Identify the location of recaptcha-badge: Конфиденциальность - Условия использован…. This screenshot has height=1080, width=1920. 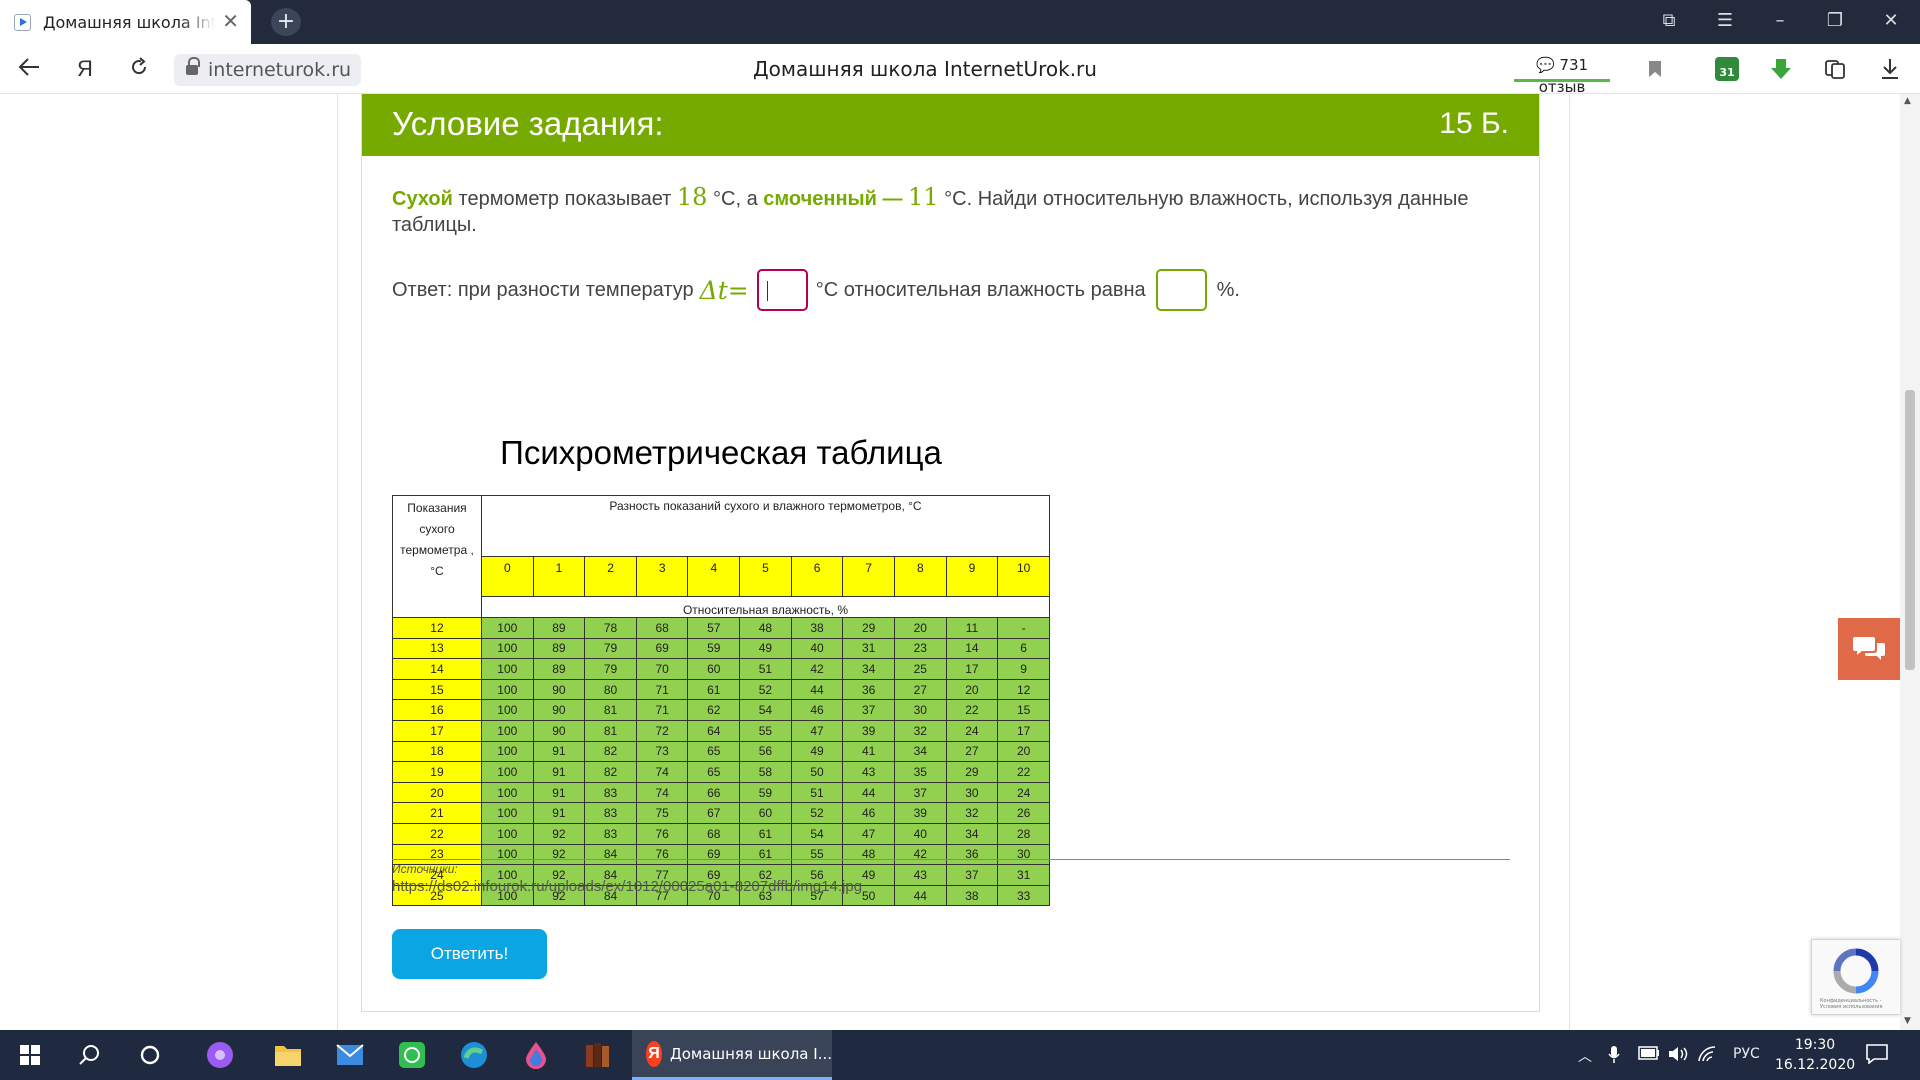
(1855, 977).